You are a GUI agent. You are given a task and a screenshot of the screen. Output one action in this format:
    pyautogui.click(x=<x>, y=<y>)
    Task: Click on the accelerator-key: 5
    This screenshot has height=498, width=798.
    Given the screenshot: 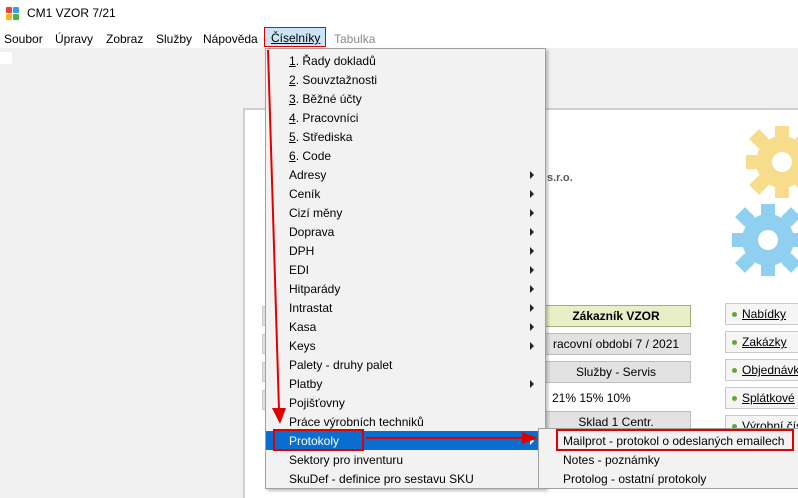 What is the action you would take?
    pyautogui.click(x=292, y=137)
    